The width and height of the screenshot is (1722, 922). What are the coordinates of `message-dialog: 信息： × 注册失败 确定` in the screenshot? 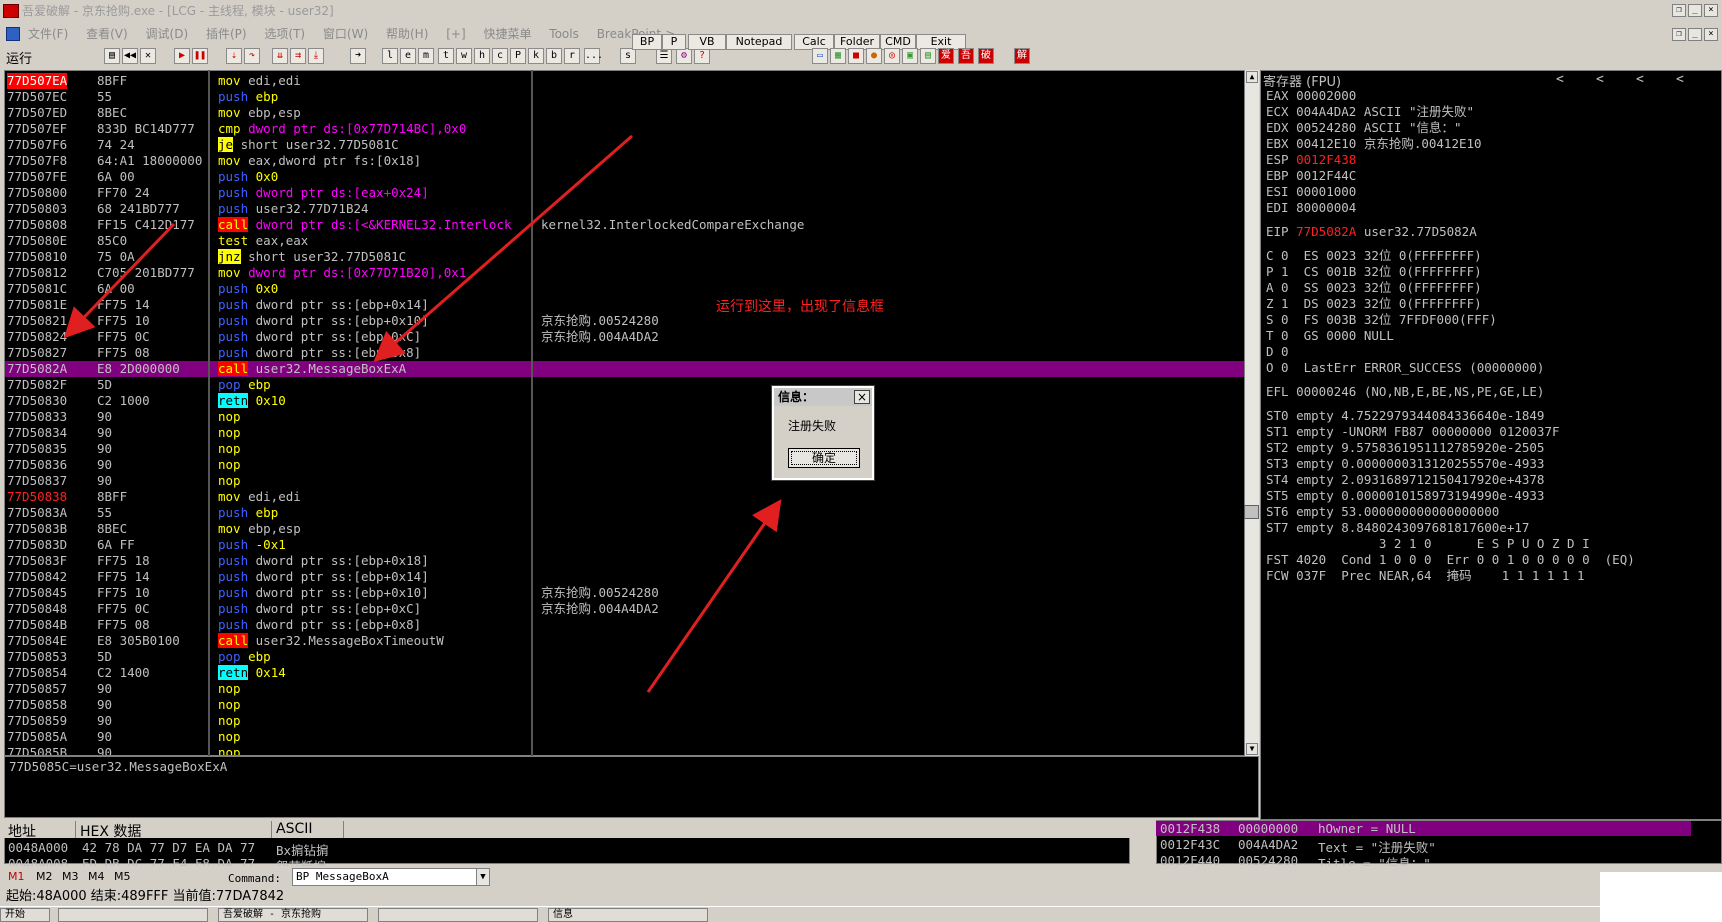 It's located at (823, 433).